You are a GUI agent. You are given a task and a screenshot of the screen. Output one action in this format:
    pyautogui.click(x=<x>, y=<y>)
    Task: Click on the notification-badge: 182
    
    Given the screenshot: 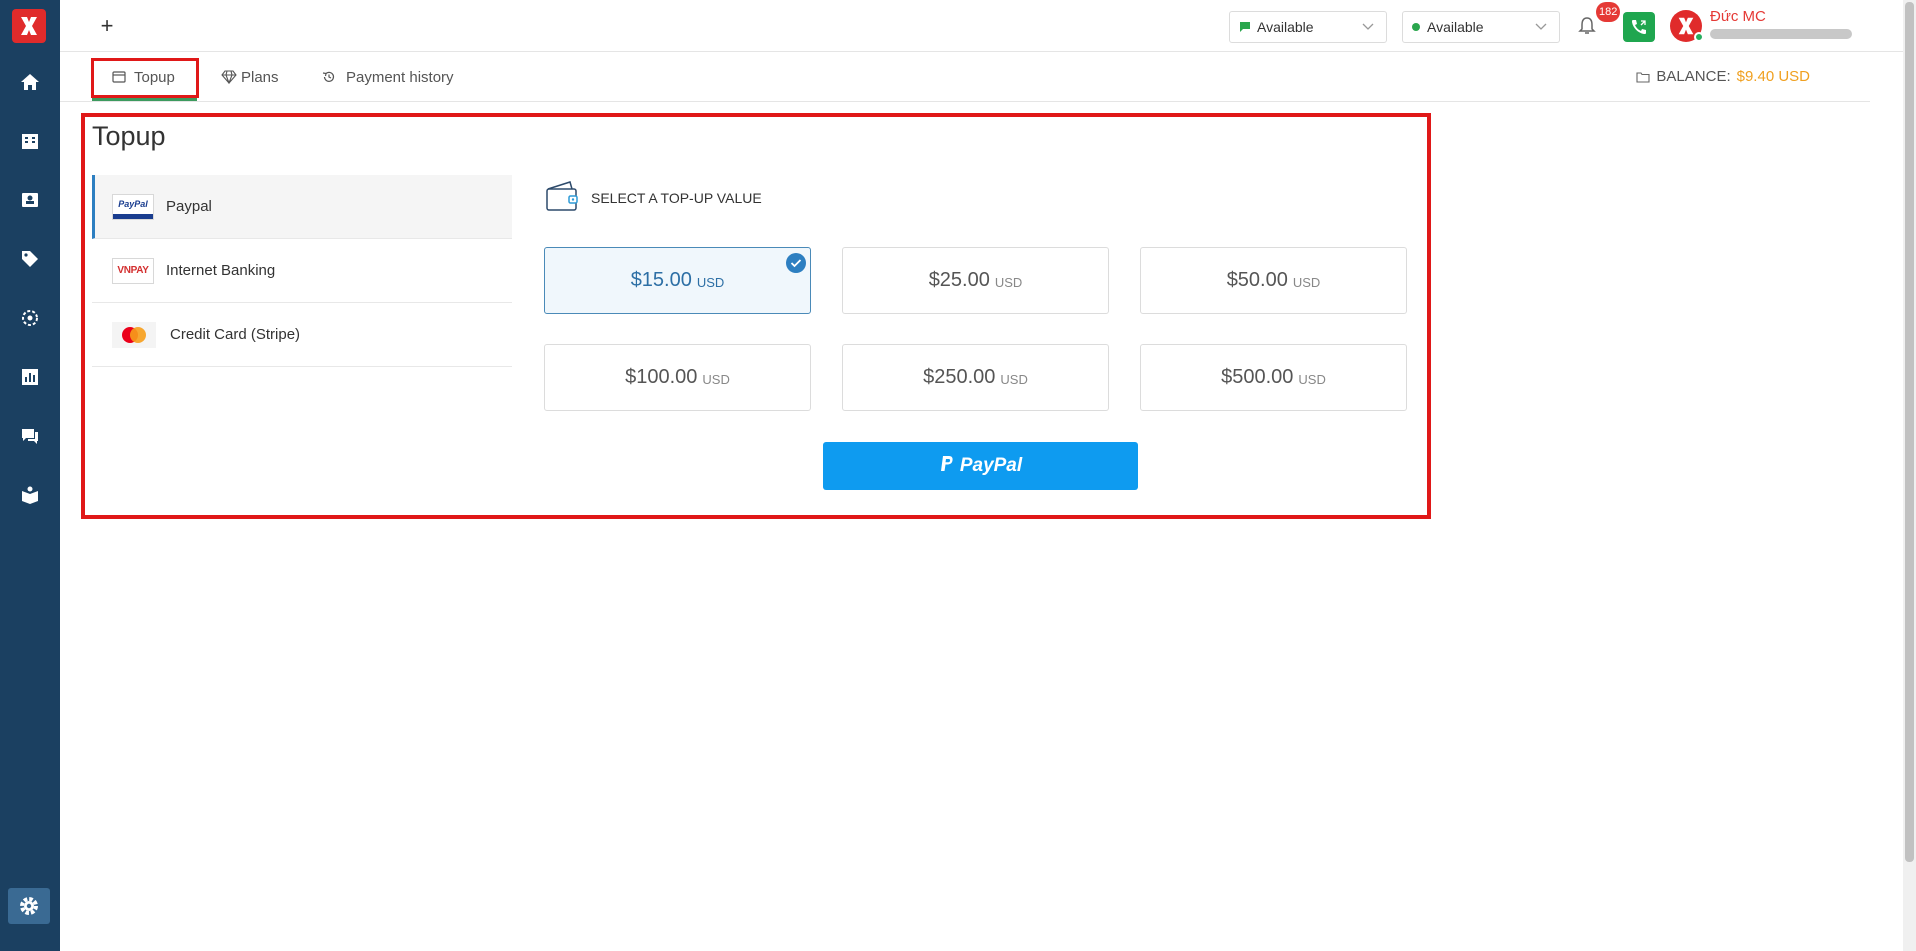 What is the action you would take?
    pyautogui.click(x=1608, y=12)
    